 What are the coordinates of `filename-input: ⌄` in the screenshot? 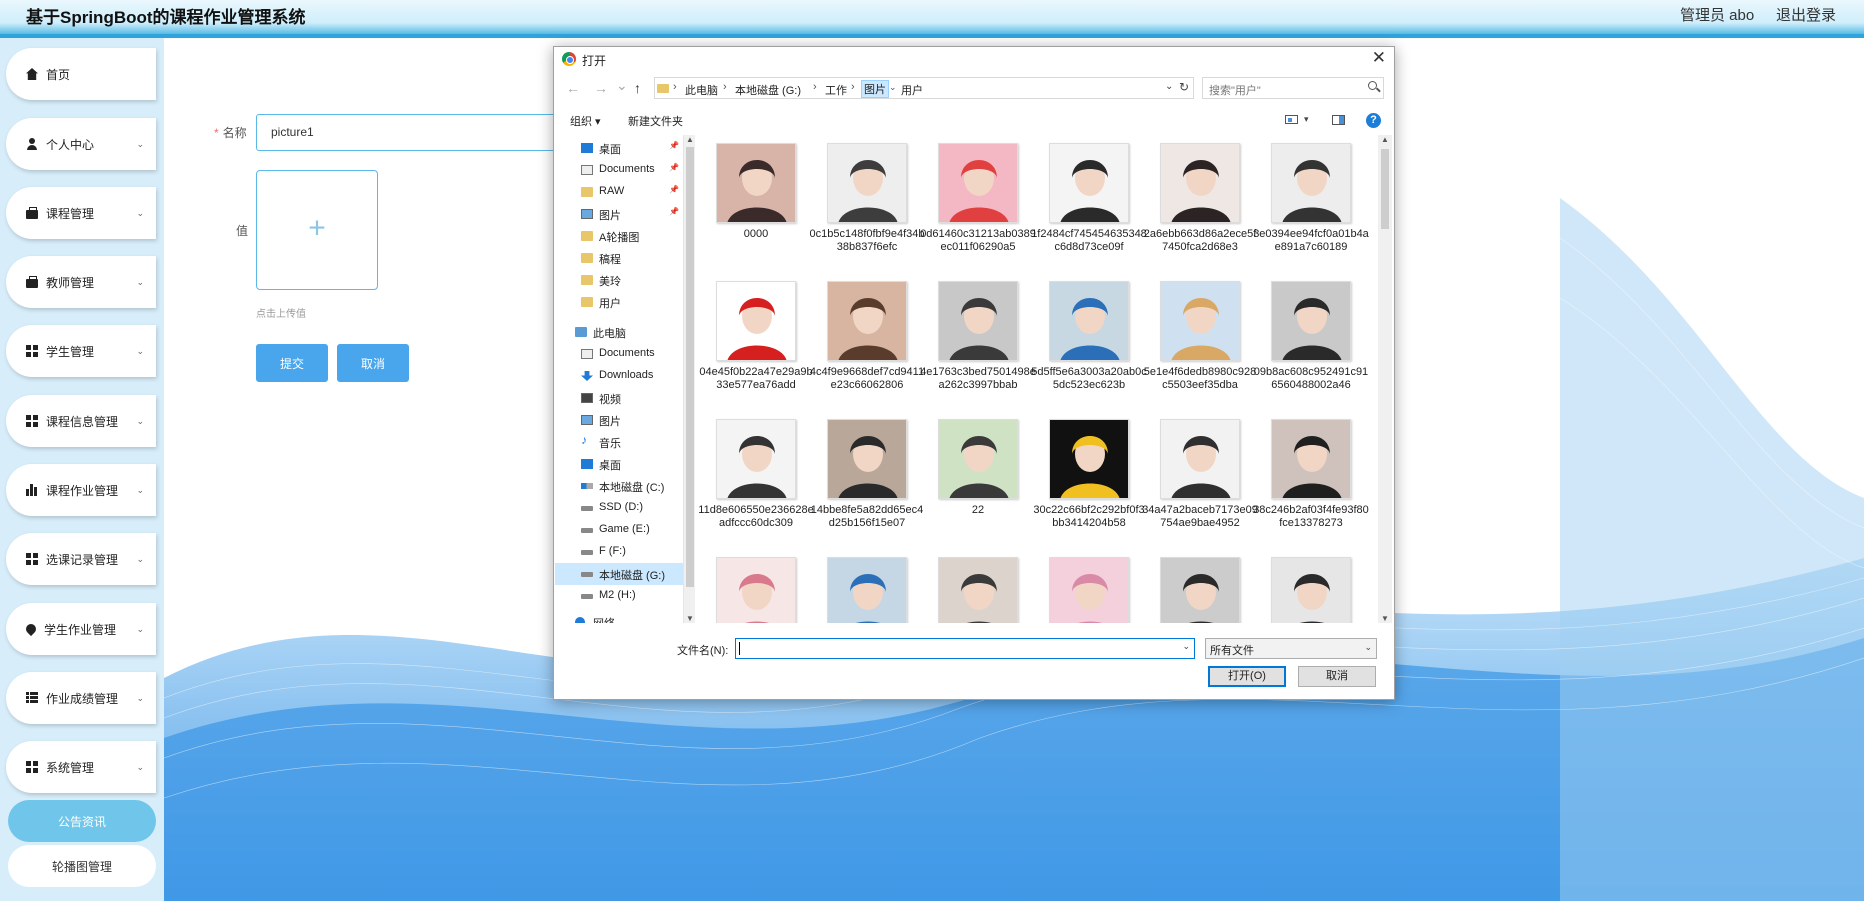 It's located at (965, 648).